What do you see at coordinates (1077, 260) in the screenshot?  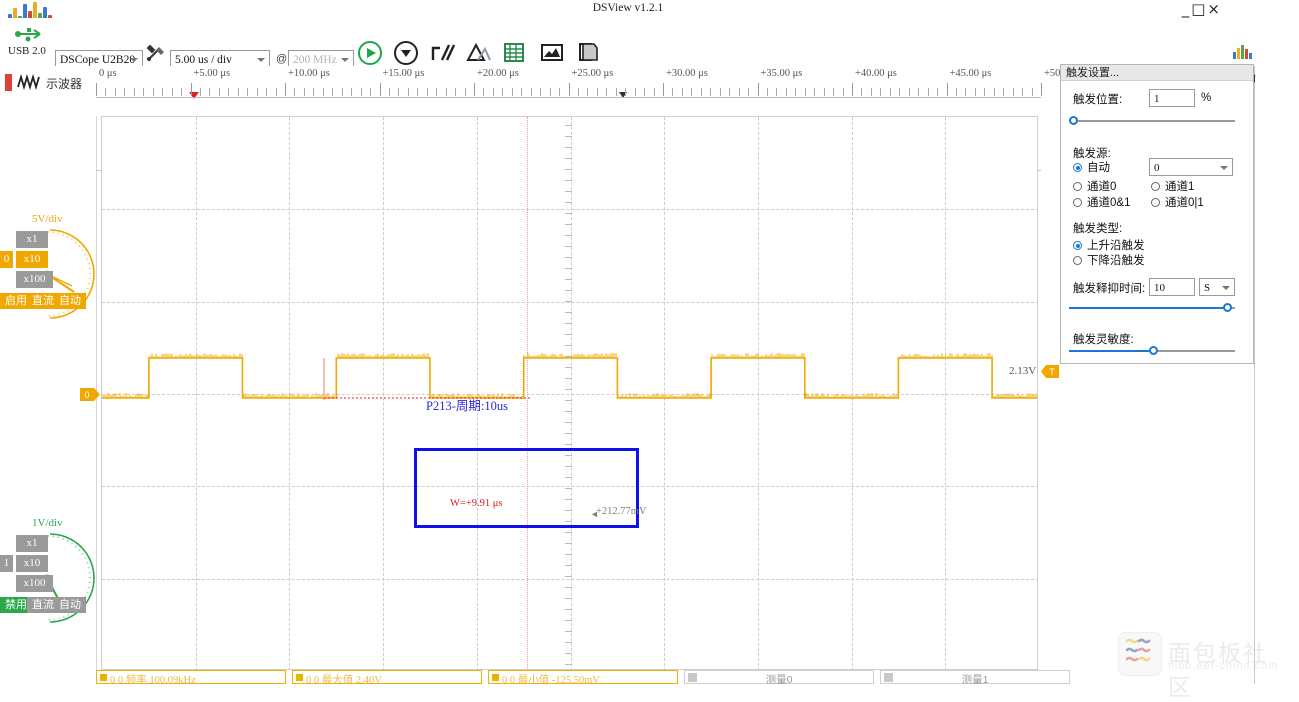 I see `type-falling-radio` at bounding box center [1077, 260].